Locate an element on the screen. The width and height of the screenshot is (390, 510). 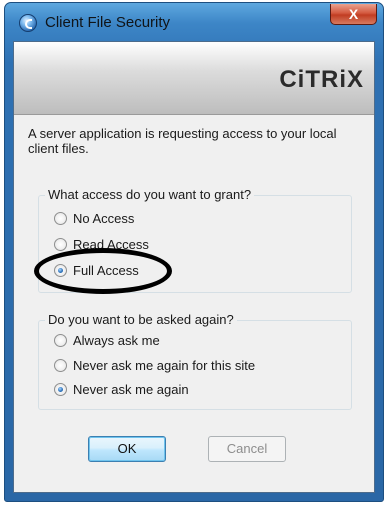
radio-no-access: No Access is located at coordinates (94, 218).